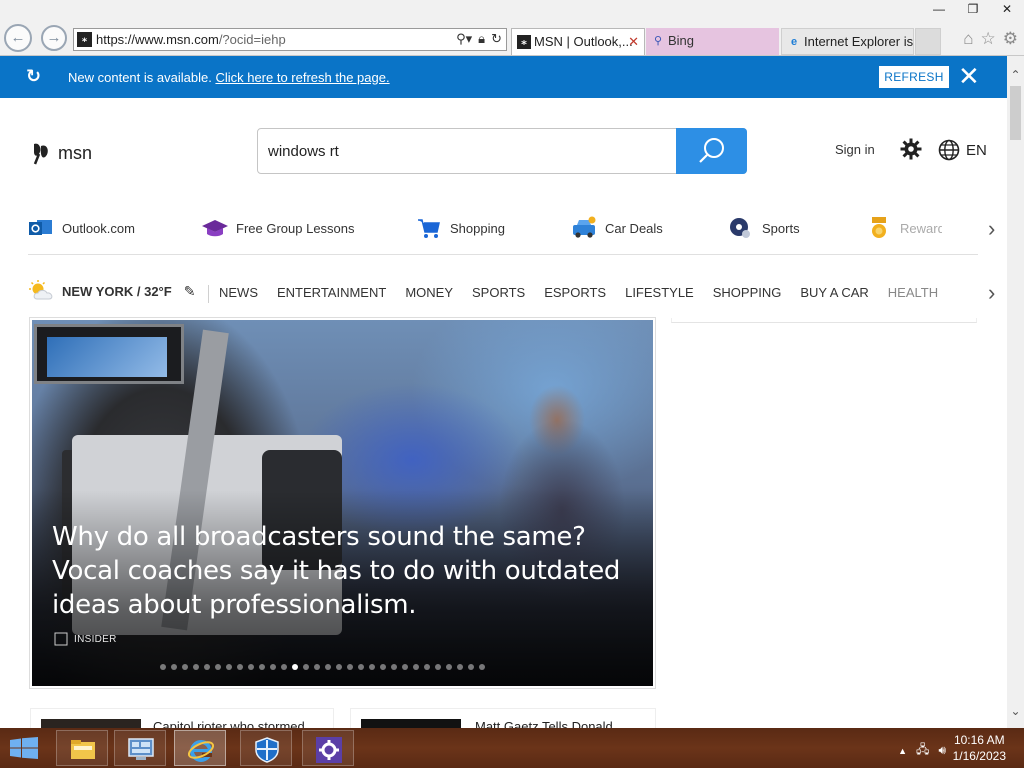 This screenshot has height=768, width=1024. Describe the element at coordinates (498, 294) in the screenshot. I see `nav-sports: SPORTS` at that location.